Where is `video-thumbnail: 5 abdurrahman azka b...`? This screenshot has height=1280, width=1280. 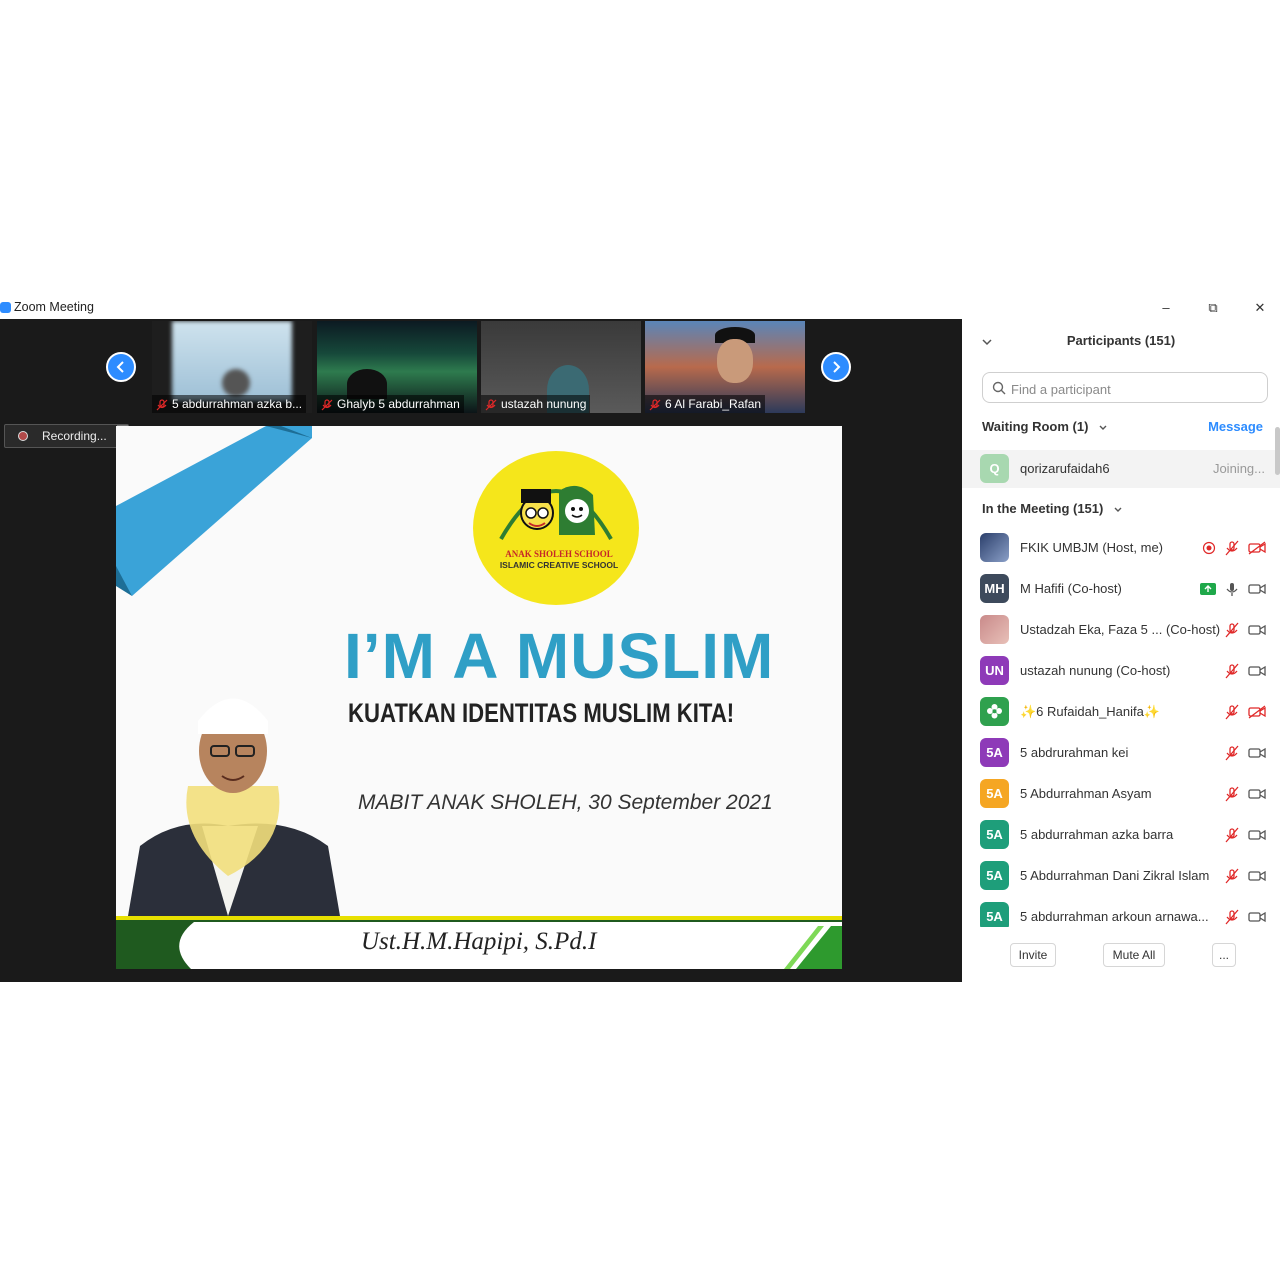 video-thumbnail: 5 abdurrahman azka b... is located at coordinates (232, 367).